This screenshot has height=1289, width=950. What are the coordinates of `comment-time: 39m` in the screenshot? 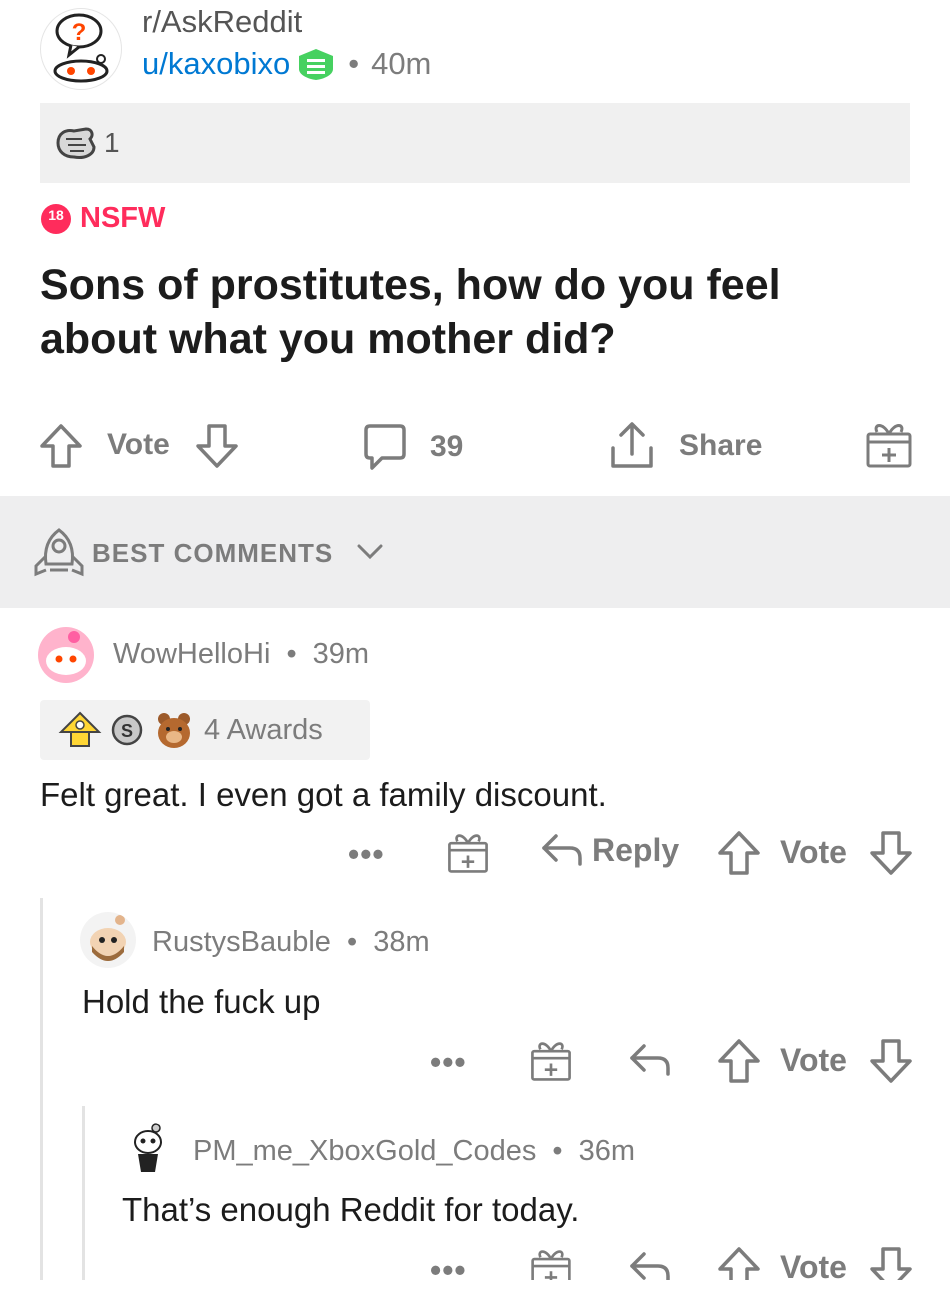 It's located at (341, 654).